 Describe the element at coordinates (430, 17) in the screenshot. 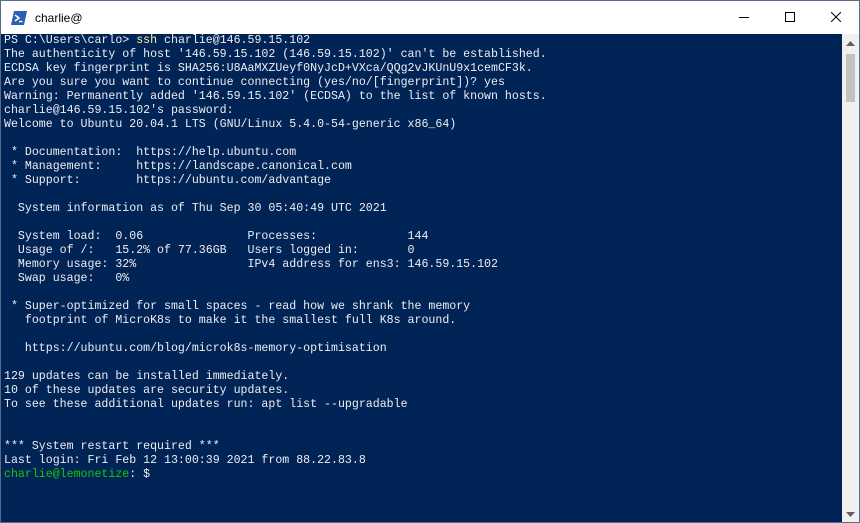

I see `title-bar: charlie@` at that location.